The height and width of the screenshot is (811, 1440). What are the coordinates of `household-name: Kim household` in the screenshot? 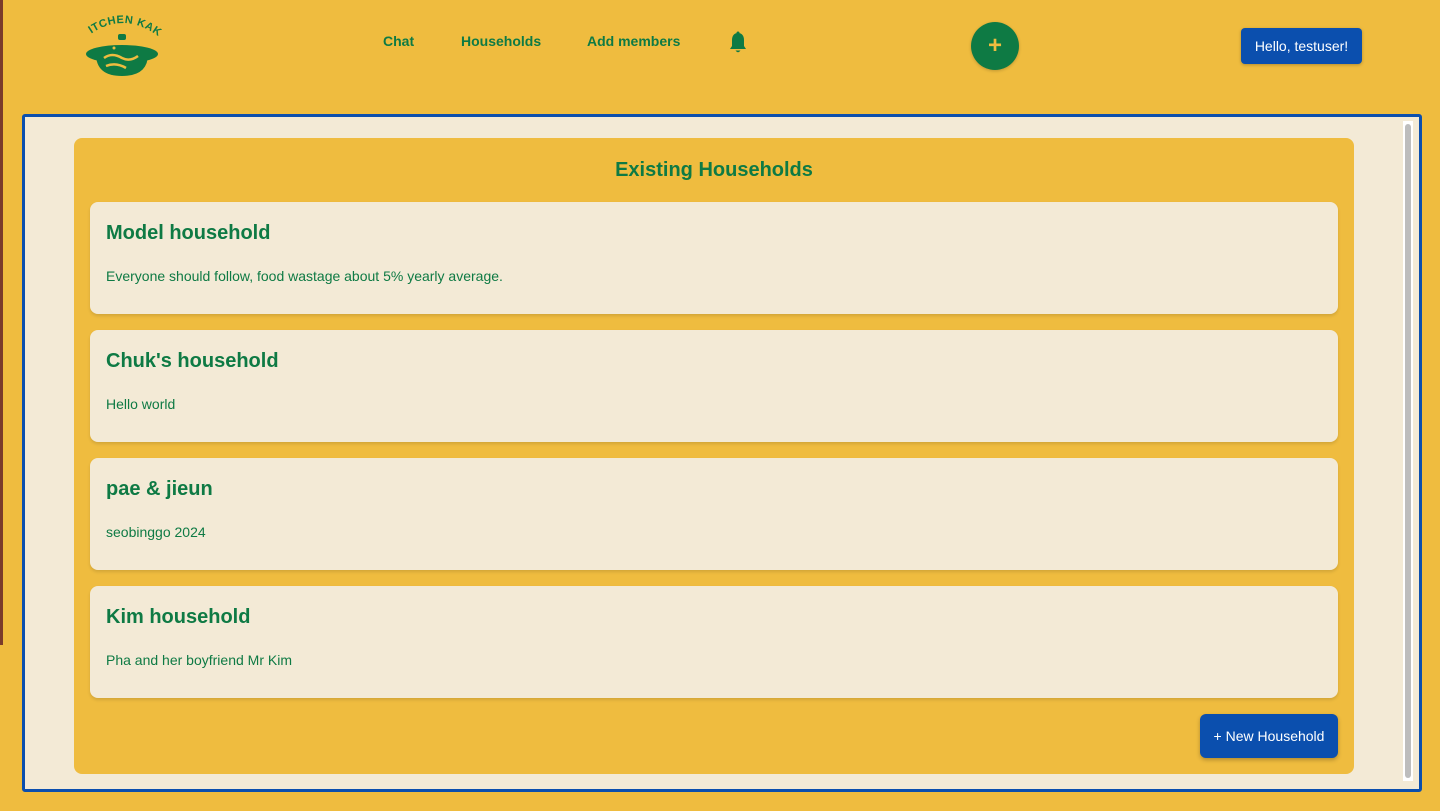 It's located at (178, 617).